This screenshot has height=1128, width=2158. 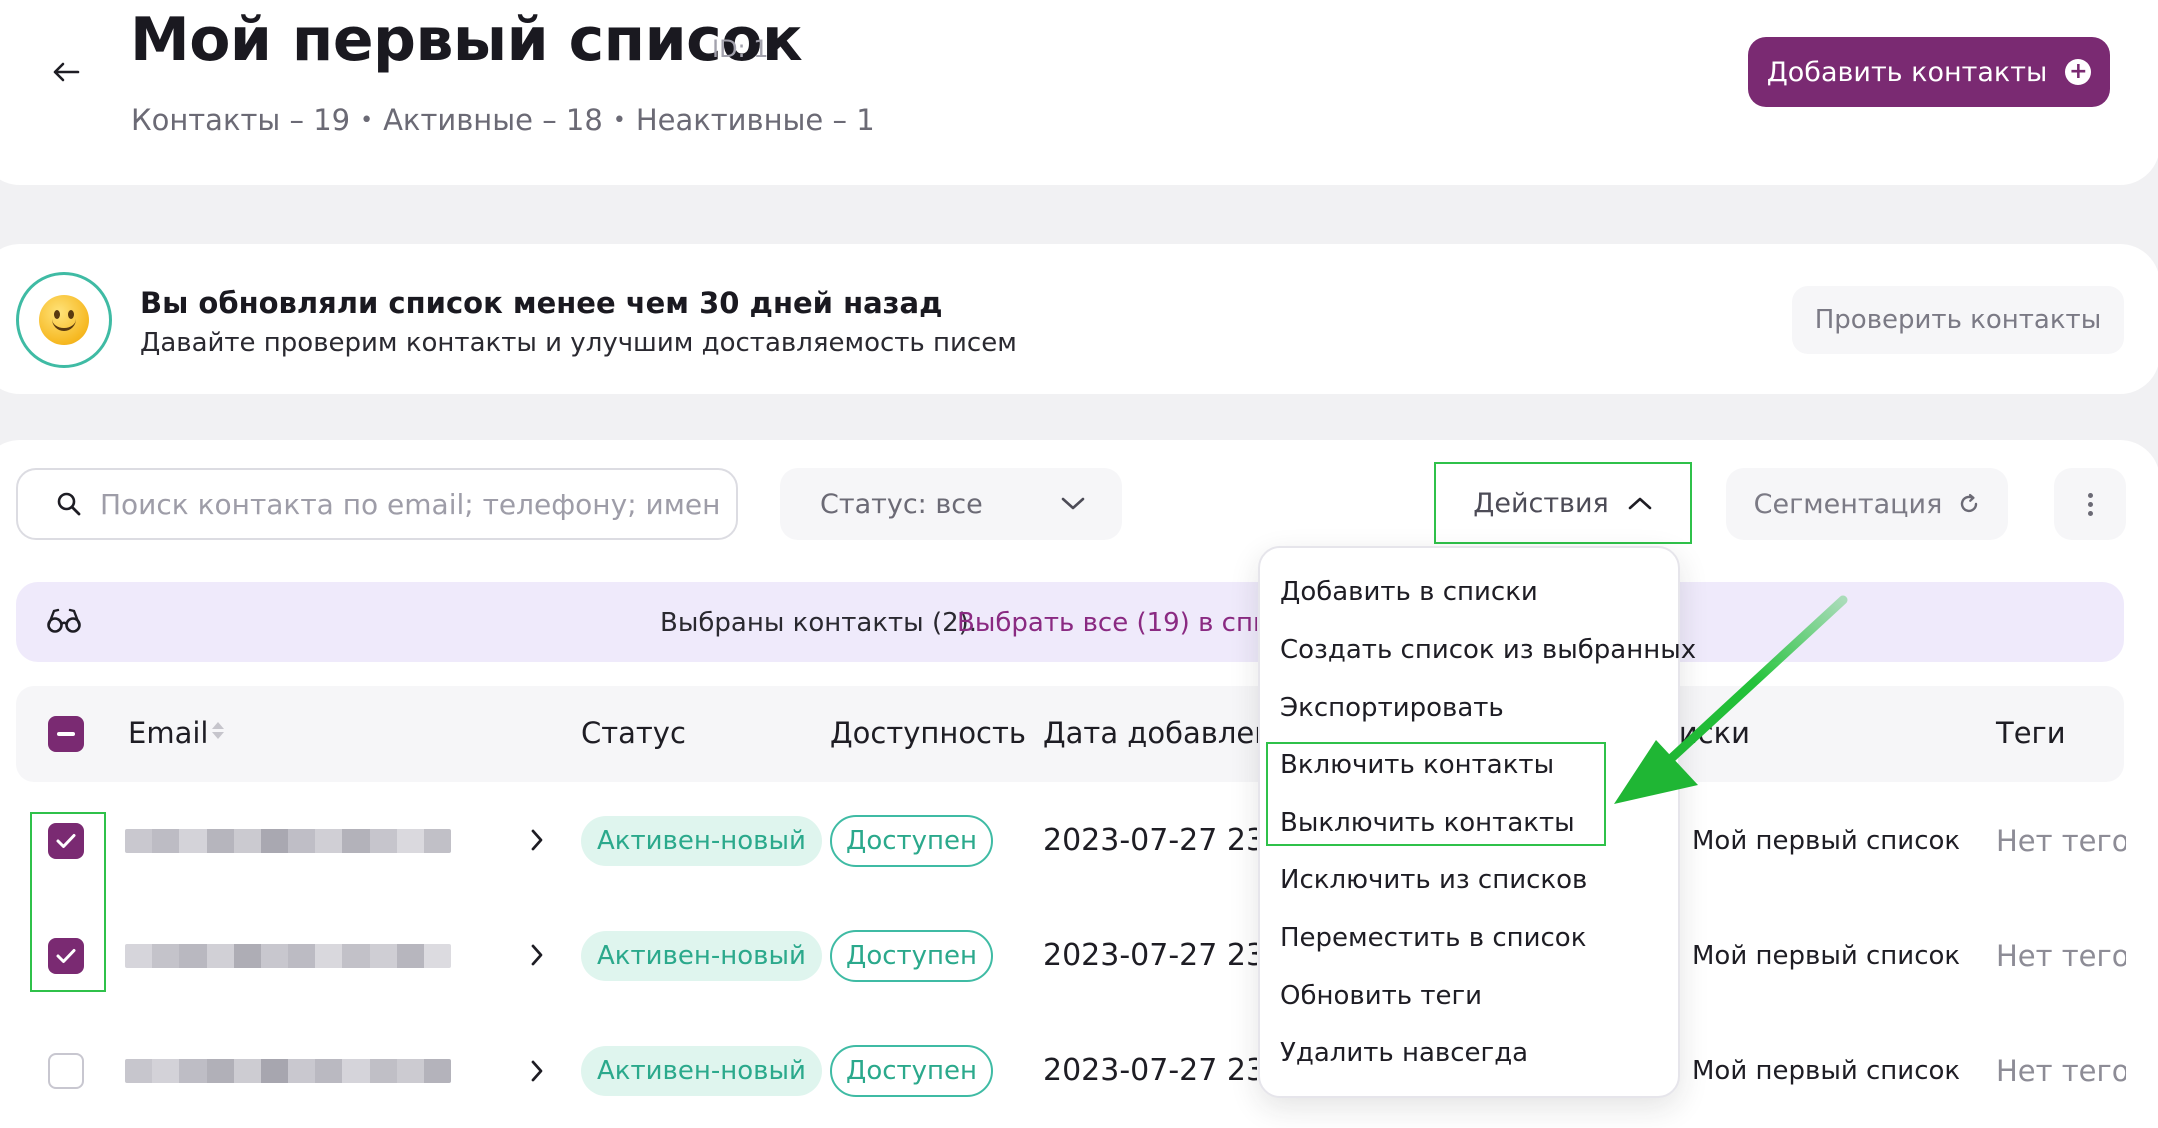 What do you see at coordinates (633, 733) in the screenshot?
I see `column-status: Статус` at bounding box center [633, 733].